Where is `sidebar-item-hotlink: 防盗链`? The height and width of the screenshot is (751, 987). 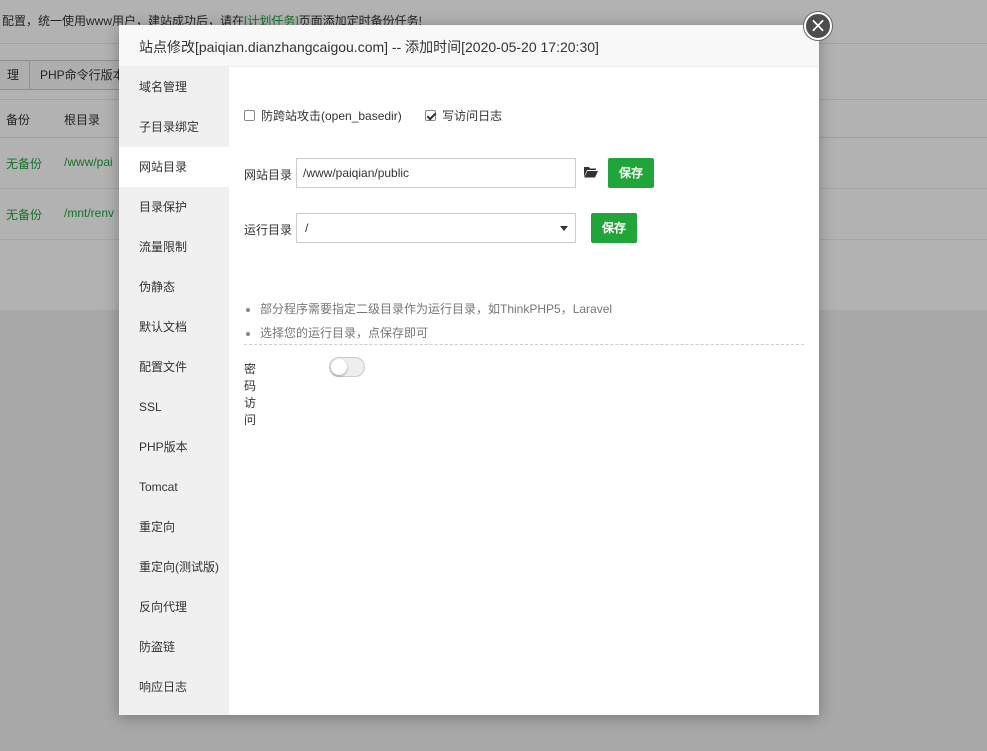
sidebar-item-hotlink: 防盗链 is located at coordinates (174, 647).